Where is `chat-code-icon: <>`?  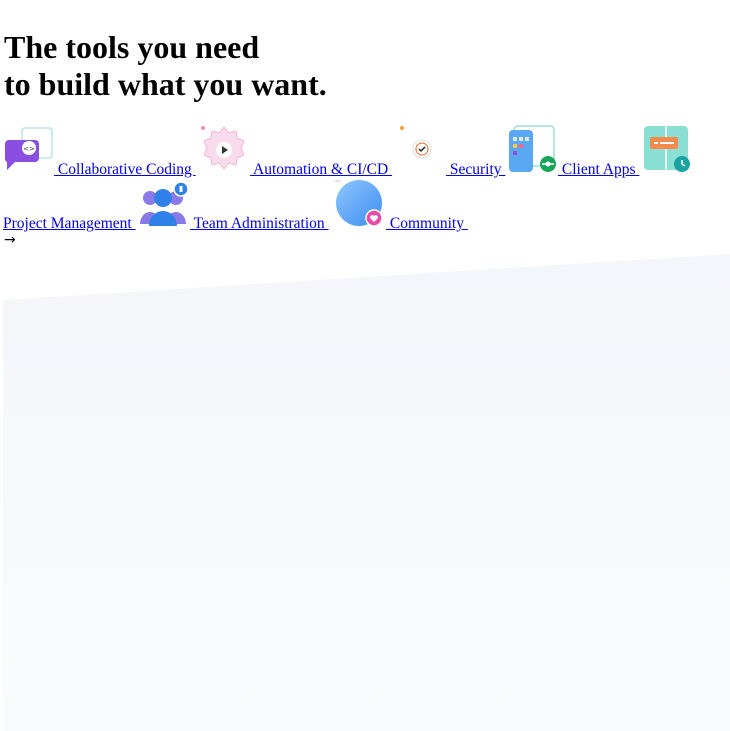 chat-code-icon: <> is located at coordinates (29, 151).